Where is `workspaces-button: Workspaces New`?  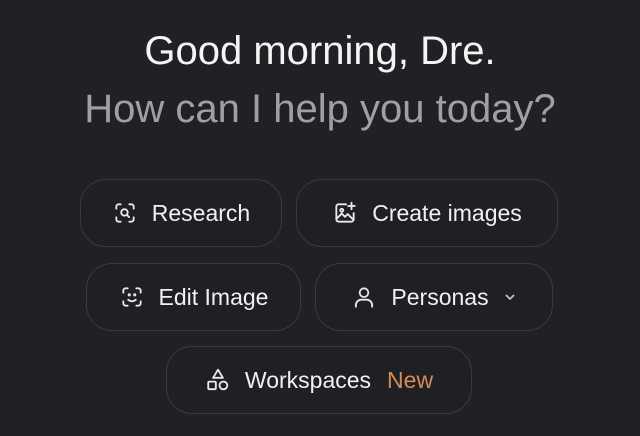 workspaces-button: Workspaces New is located at coordinates (319, 380).